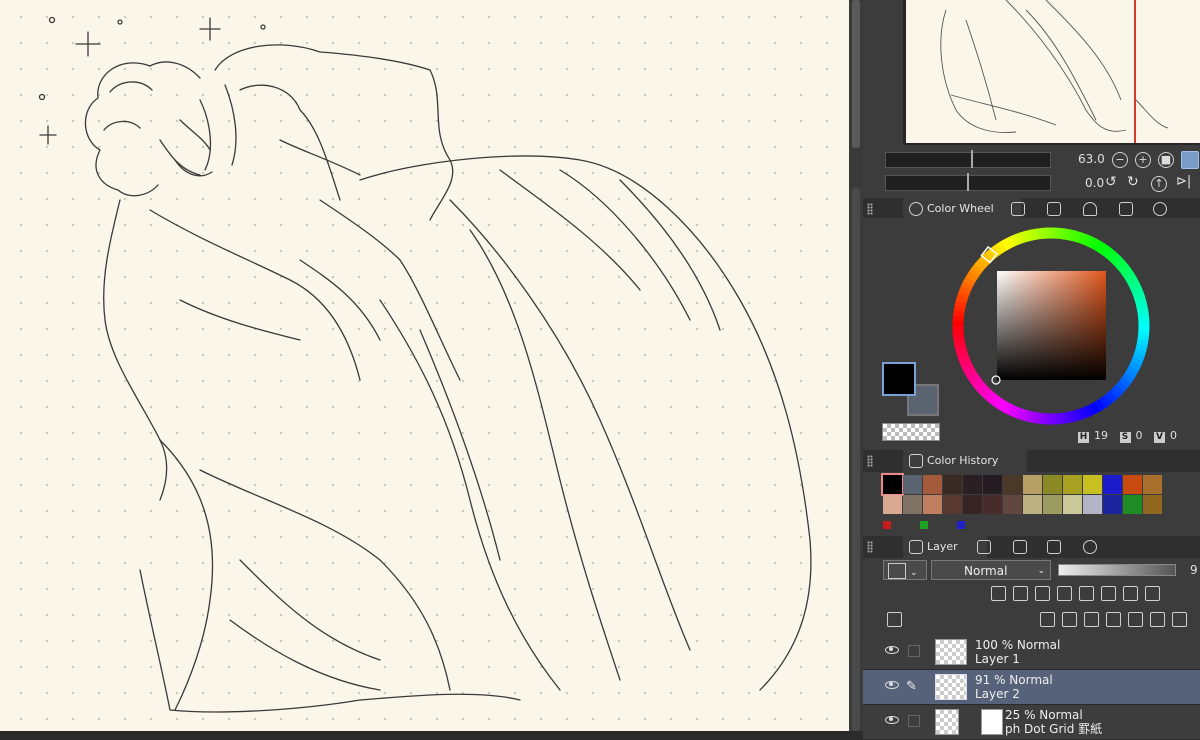 This screenshot has width=1200, height=740. I want to click on navigator-toggle-icon, so click(1190, 160).